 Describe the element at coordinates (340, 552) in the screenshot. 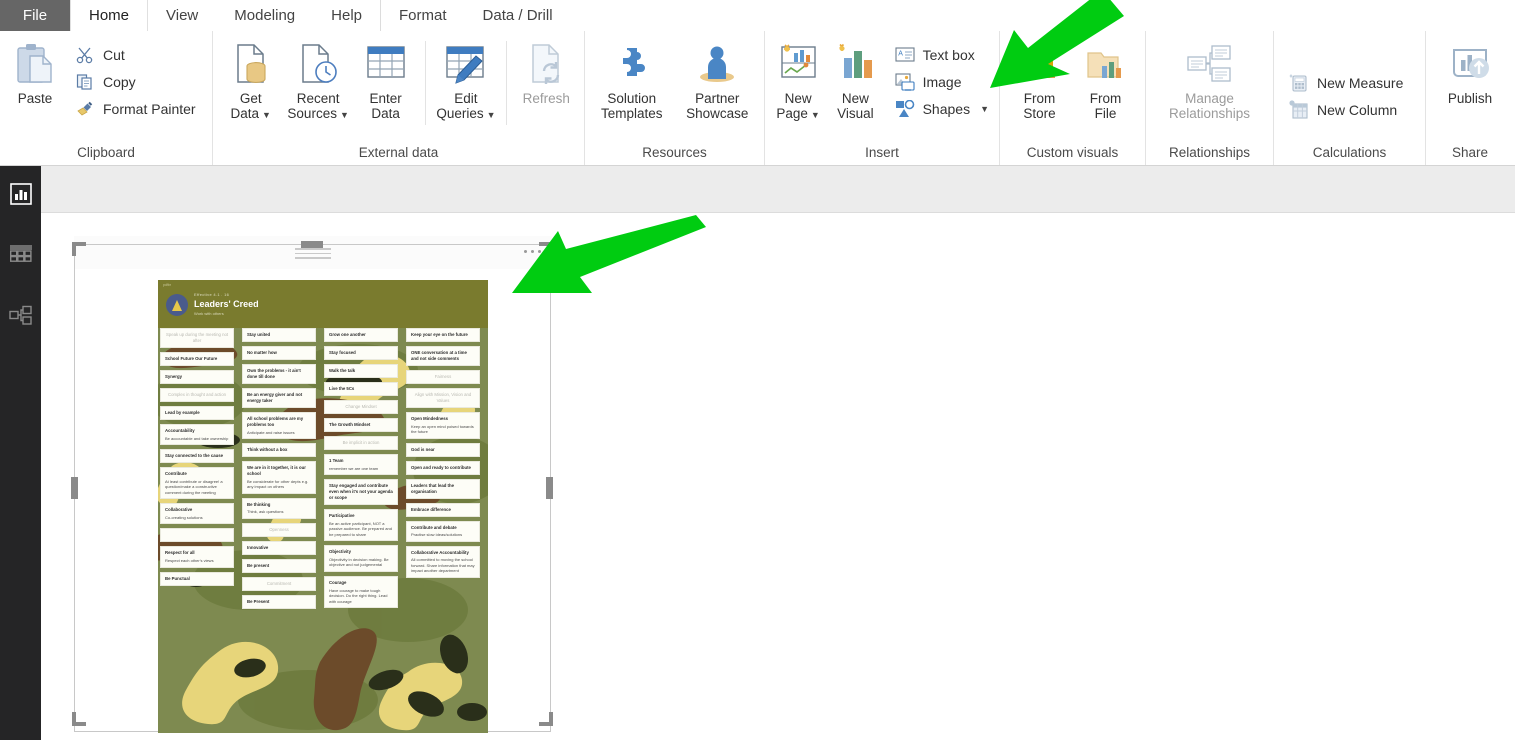

I see `creed-card-title: Objectivity` at that location.